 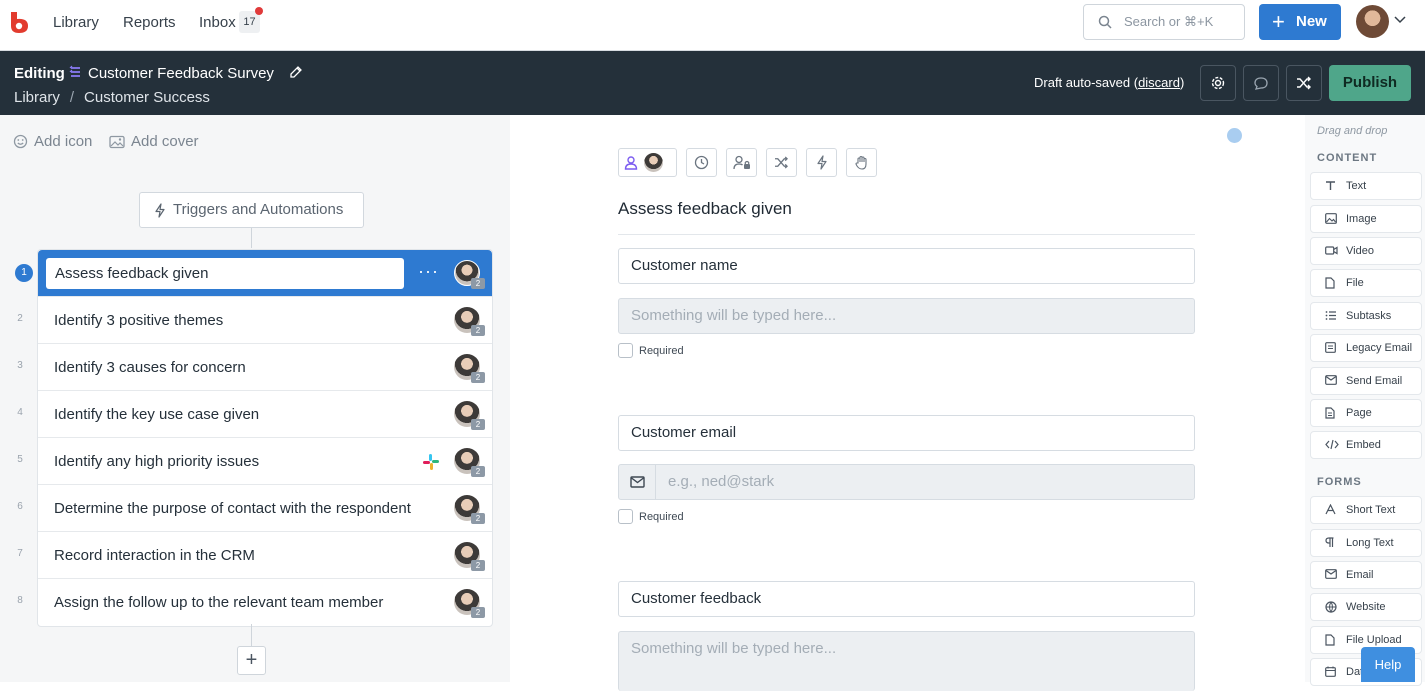 I want to click on slack-icon, so click(x=431, y=462).